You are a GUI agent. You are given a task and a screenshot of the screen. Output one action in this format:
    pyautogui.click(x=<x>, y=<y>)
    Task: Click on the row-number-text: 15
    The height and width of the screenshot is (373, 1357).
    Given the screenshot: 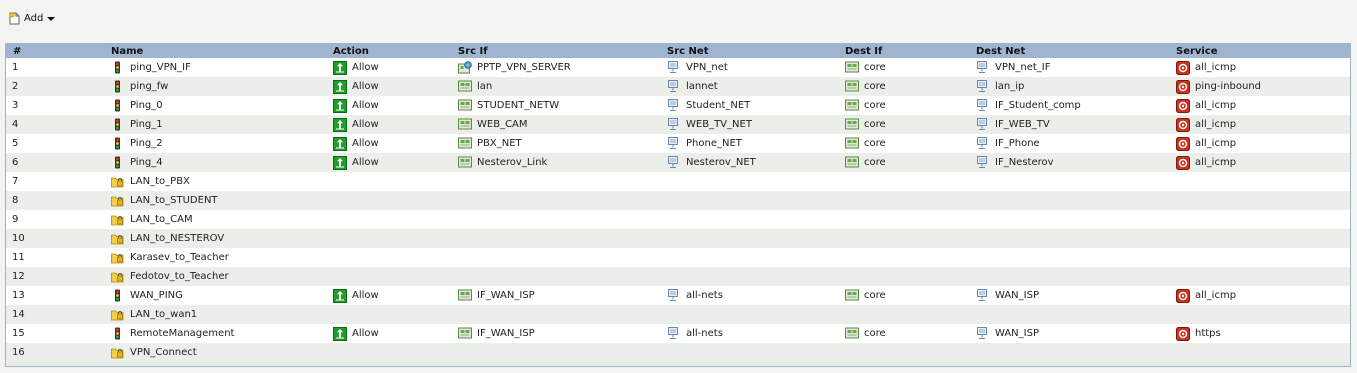 What is the action you would take?
    pyautogui.click(x=18, y=333)
    